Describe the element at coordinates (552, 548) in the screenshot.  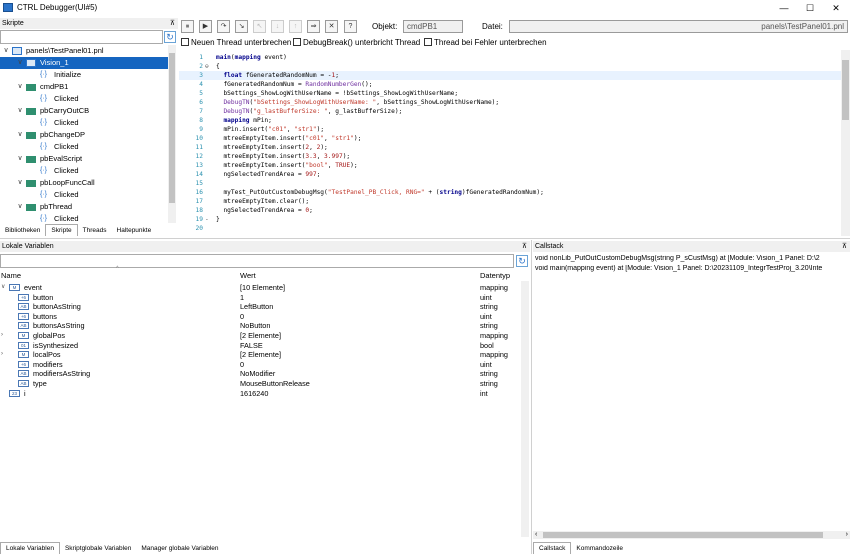
I see `tab-callstack: Callstack` at that location.